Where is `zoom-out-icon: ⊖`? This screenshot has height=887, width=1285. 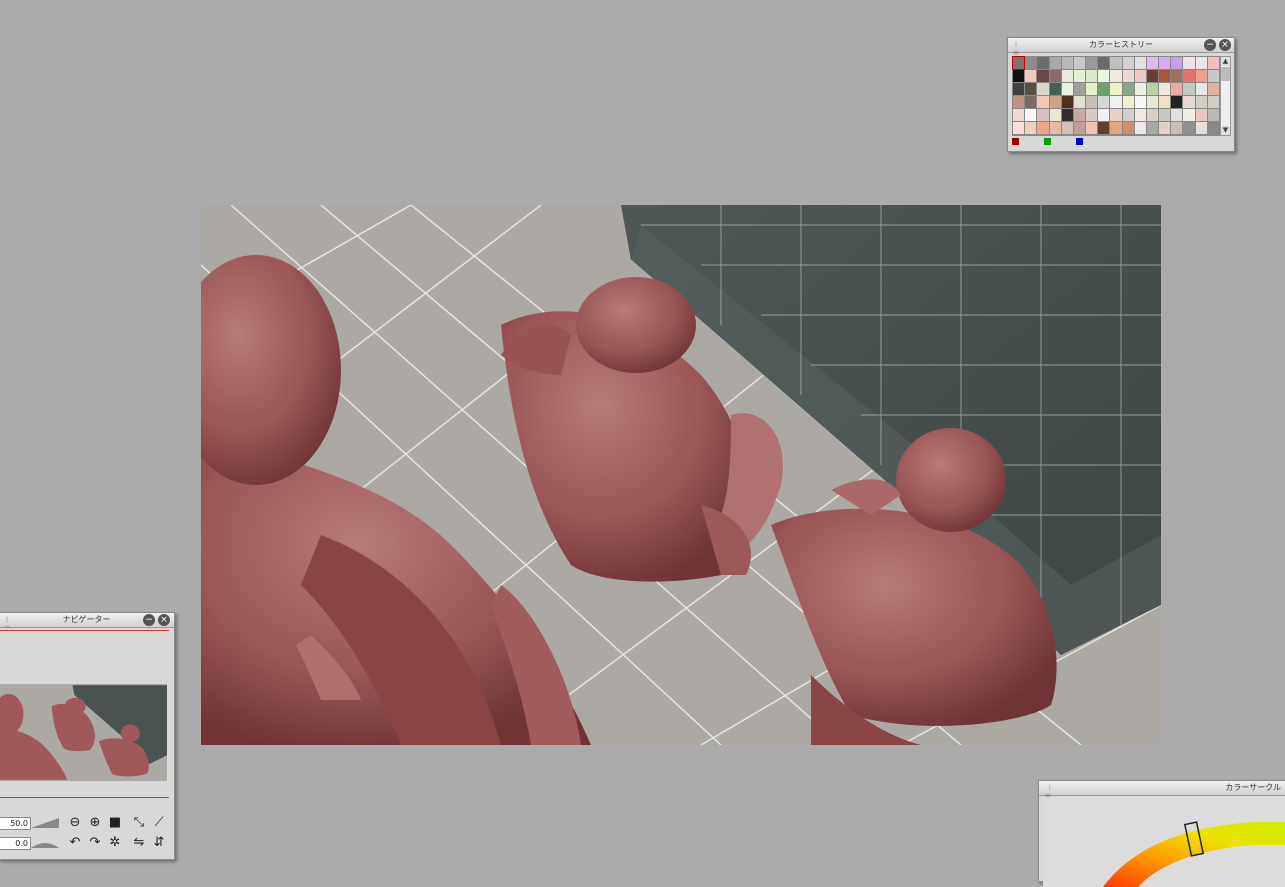
zoom-out-icon: ⊖ is located at coordinates (75, 823).